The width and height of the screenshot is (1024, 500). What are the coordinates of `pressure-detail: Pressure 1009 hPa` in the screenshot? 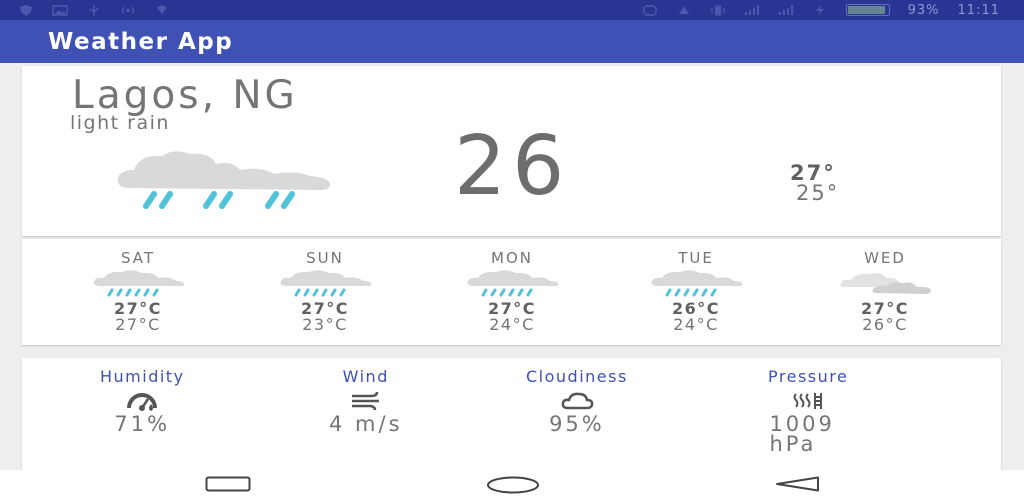 It's located at (808, 411).